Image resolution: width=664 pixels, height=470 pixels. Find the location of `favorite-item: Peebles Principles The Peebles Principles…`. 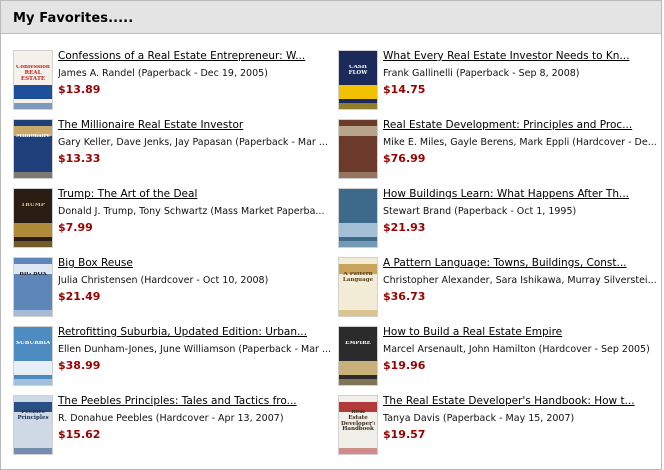

favorite-item: Peebles Principles The Peebles Principles… is located at coordinates (174, 428).